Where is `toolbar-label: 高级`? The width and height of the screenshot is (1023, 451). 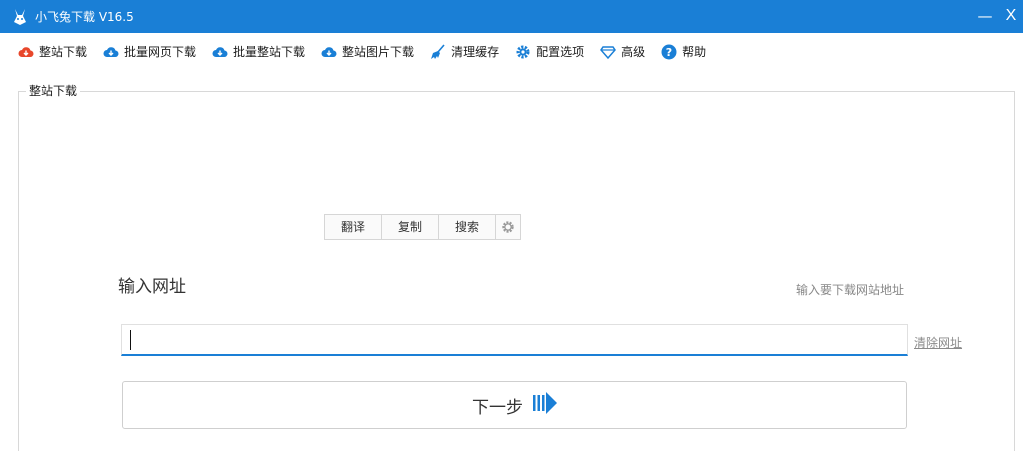
toolbar-label: 高级 is located at coordinates (633, 52).